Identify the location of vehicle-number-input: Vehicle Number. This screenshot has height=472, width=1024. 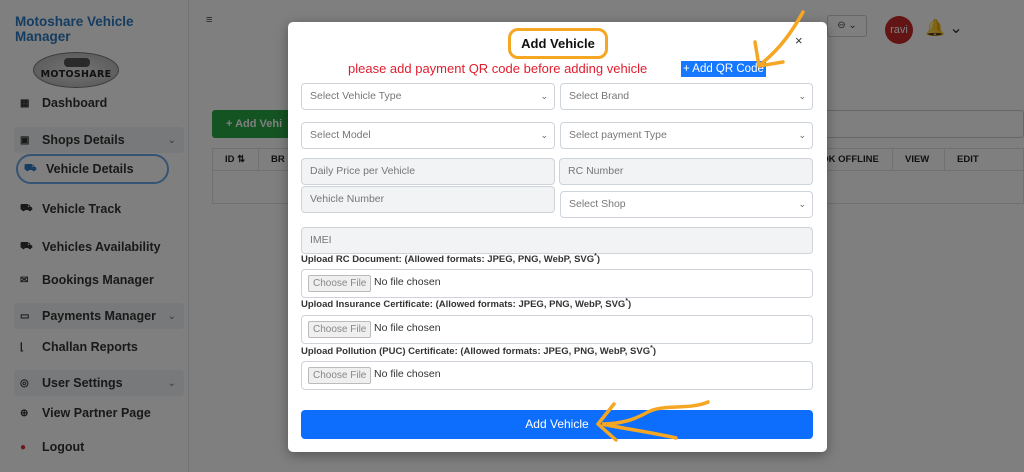
(428, 199).